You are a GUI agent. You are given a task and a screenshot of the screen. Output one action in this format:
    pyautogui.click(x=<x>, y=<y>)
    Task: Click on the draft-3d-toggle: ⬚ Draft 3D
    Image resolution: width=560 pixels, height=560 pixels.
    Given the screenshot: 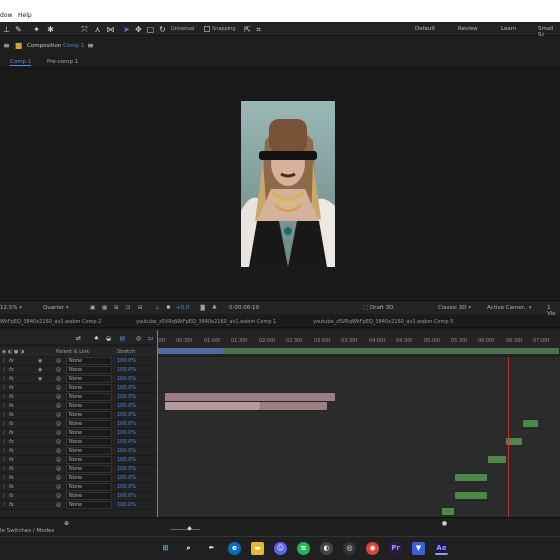 What is the action you would take?
    pyautogui.click(x=378, y=308)
    